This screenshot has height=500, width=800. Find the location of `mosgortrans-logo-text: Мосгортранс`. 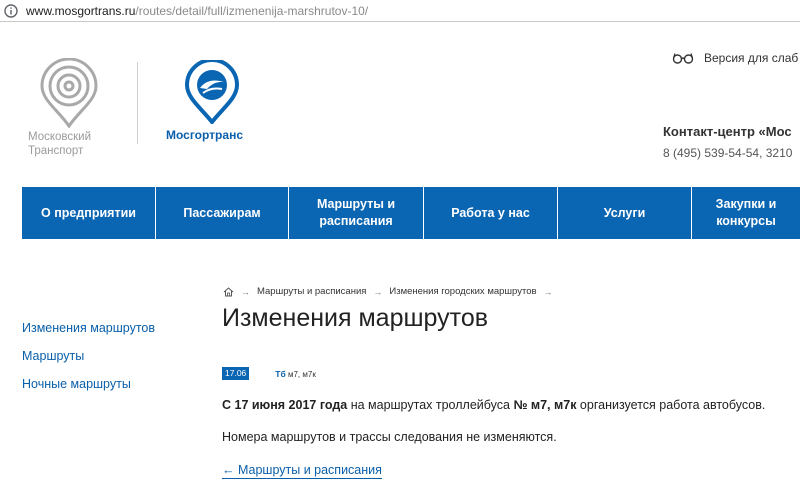

mosgortrans-logo-text: Мосгортранс is located at coordinates (204, 135).